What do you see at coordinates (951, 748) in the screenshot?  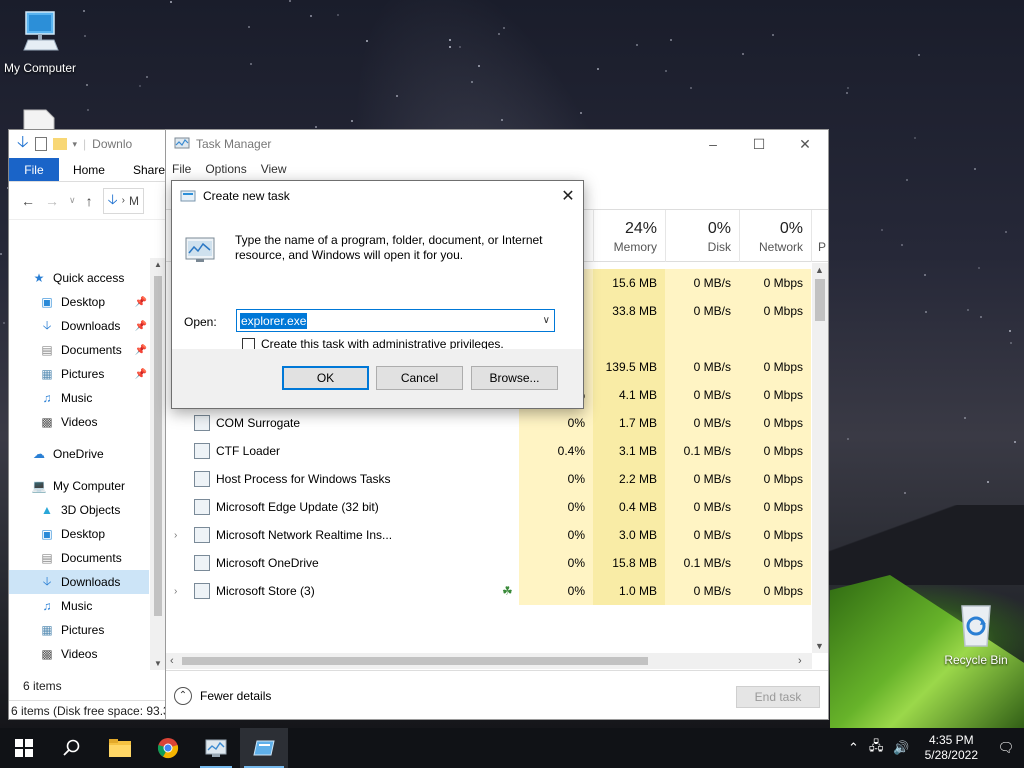 I see `clock: 4:35 PM 5/28/2022` at bounding box center [951, 748].